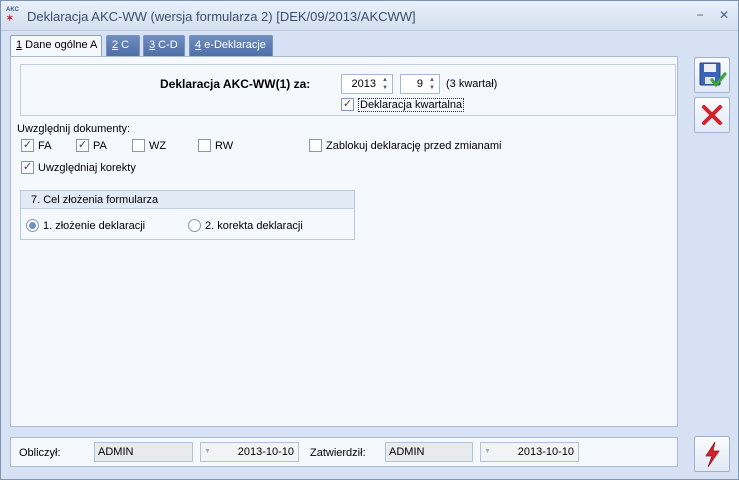 This screenshot has width=739, height=480. What do you see at coordinates (32, 225) in the screenshot?
I see `purpose-option-submission-radio` at bounding box center [32, 225].